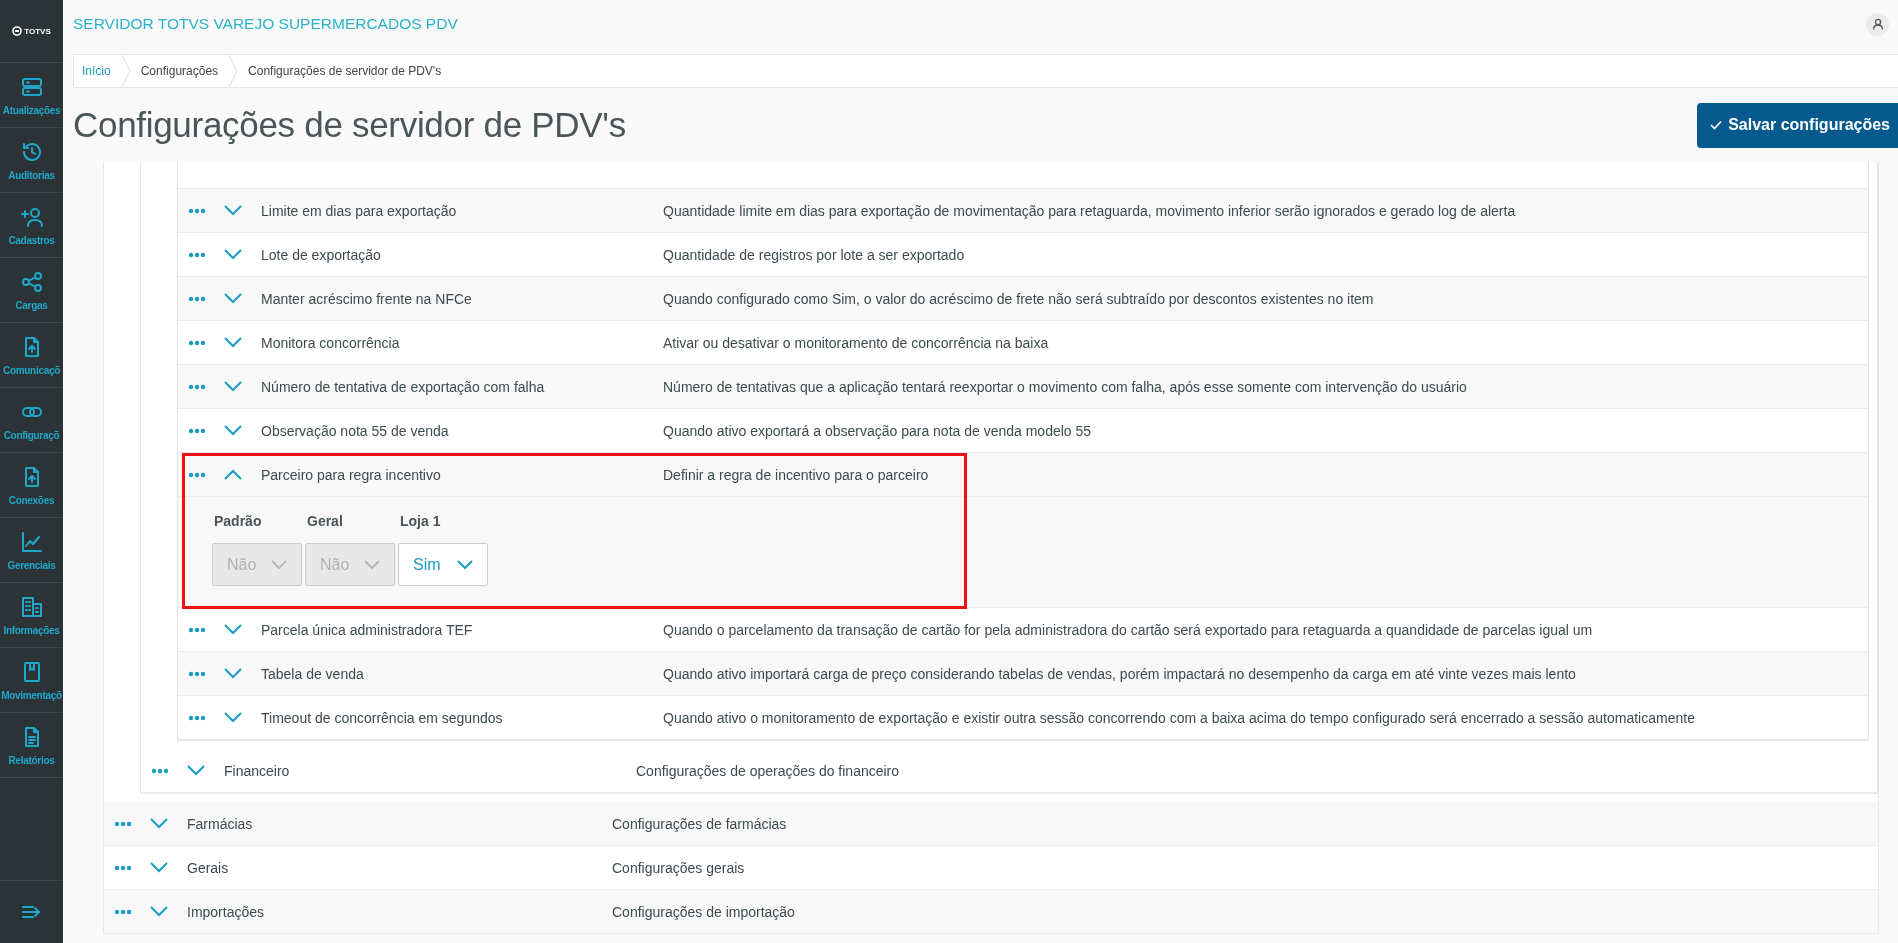  I want to click on setting-row: Tabela de venda Quando ativo importará carga de preço considerando tabelas de vendas, porém impactará no desempenho da carga em até vinte vezes mais lento, so click(1023, 674).